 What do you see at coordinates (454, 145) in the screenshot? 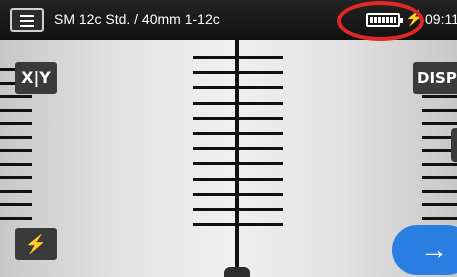
I see `side-panel-tab` at bounding box center [454, 145].